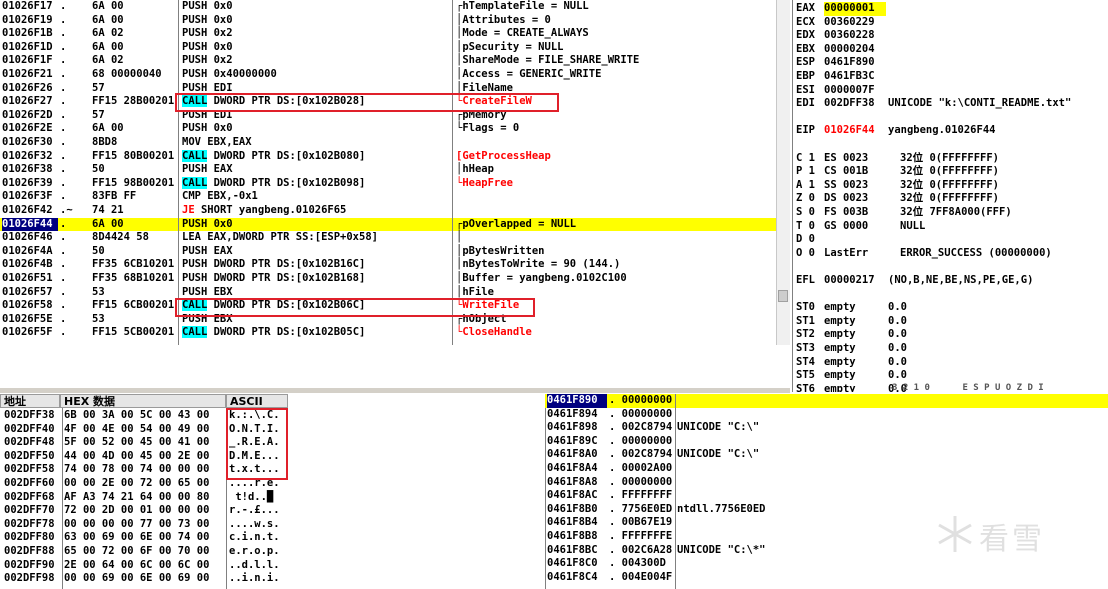 The height and width of the screenshot is (589, 1108). I want to click on instruction-address: 01026F58, so click(30, 306).